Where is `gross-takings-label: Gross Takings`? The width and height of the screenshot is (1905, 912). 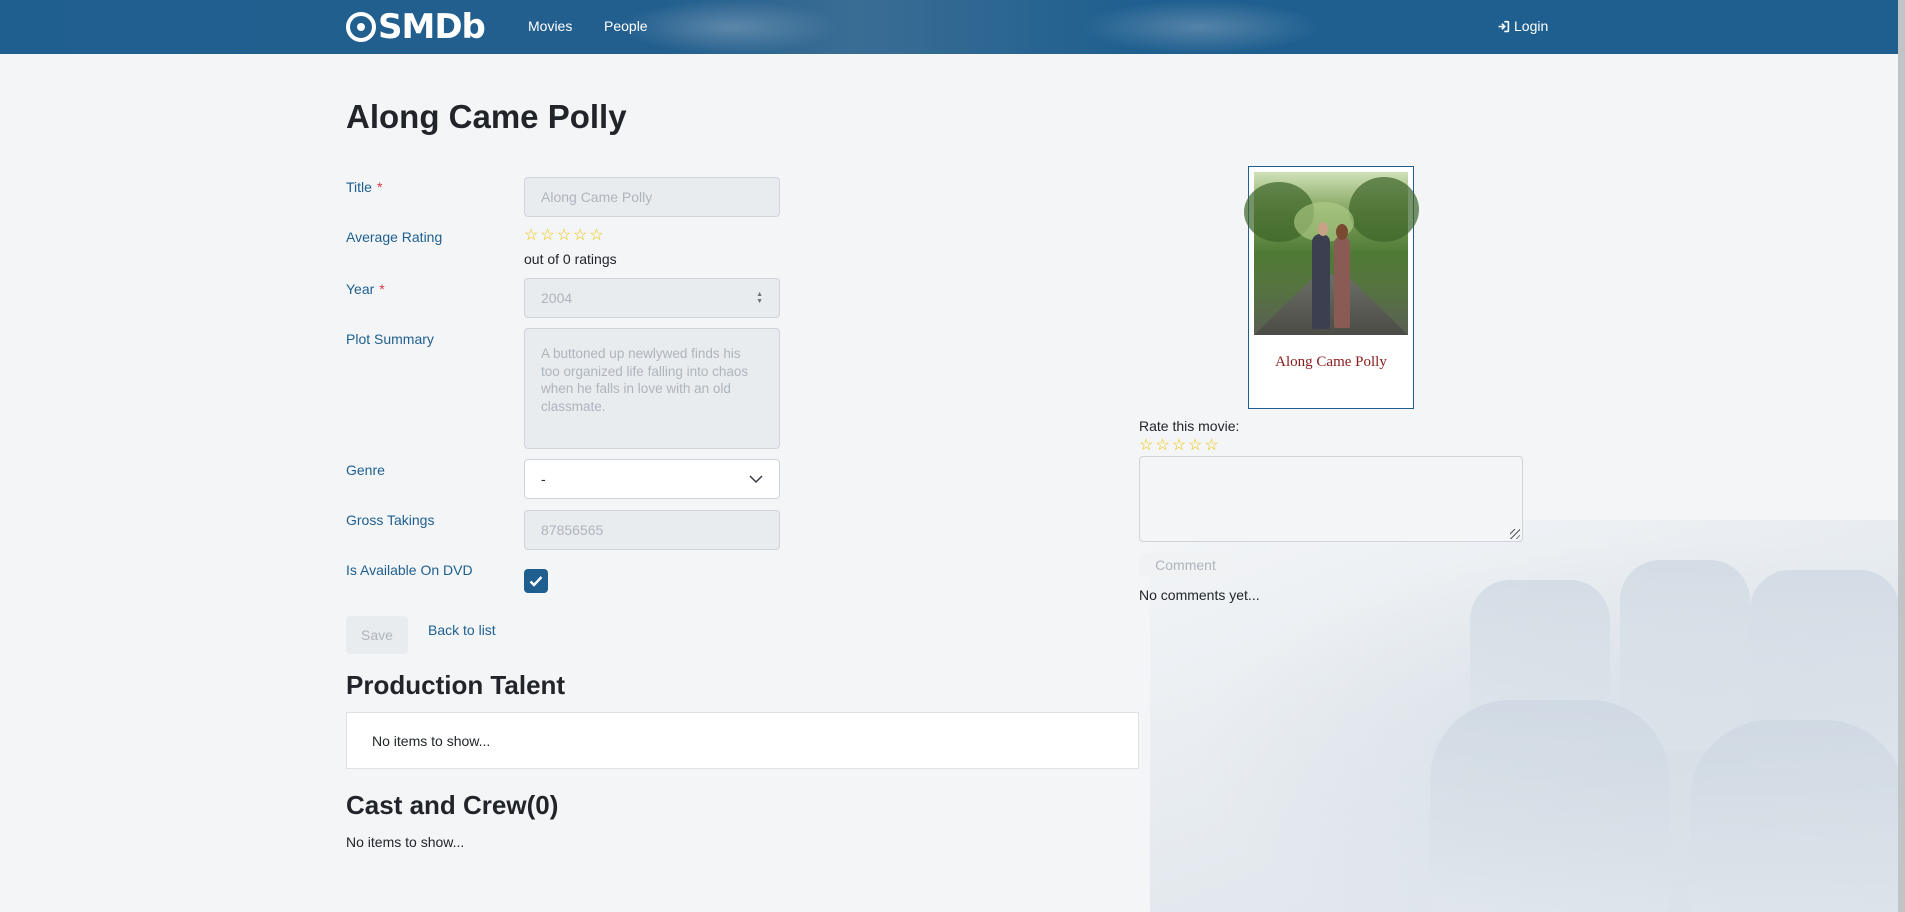
gross-takings-label: Gross Takings is located at coordinates (390, 520).